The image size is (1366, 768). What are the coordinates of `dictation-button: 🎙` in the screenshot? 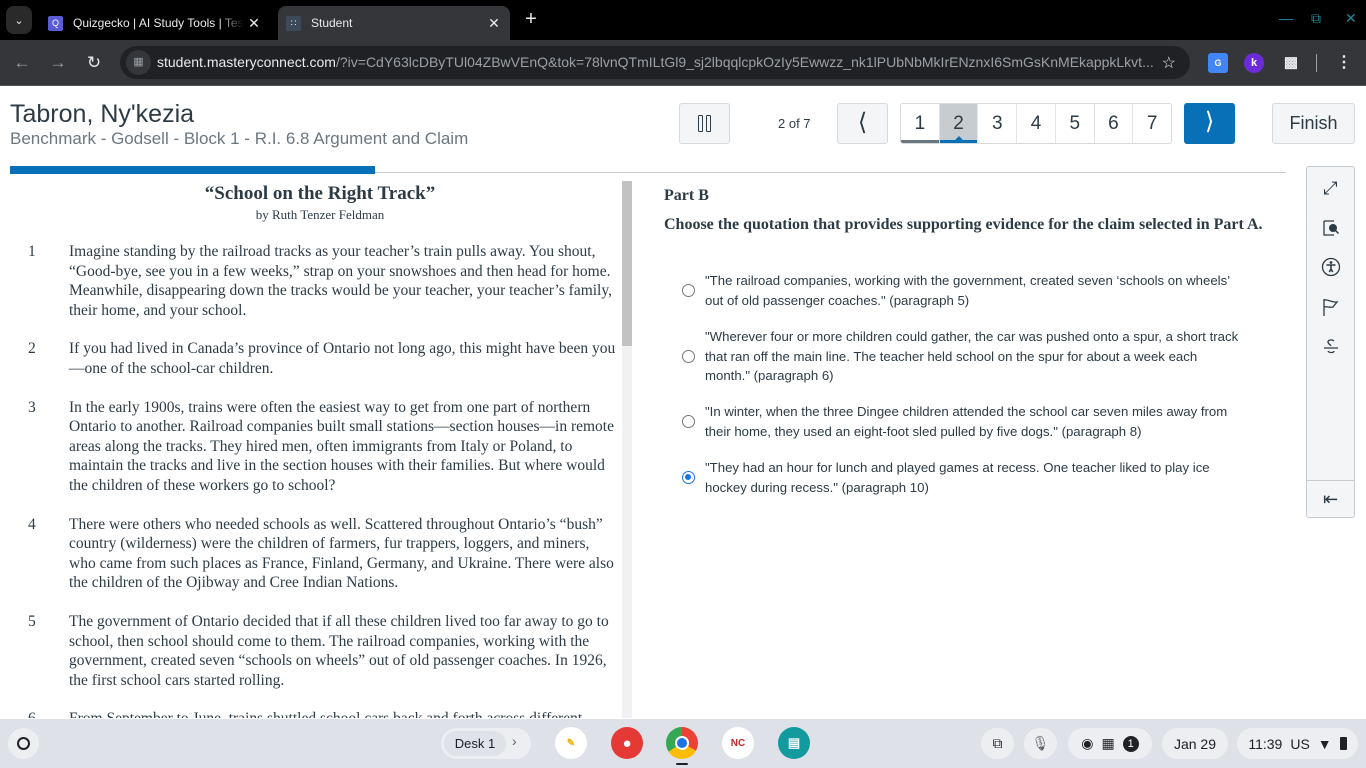 It's located at (1040, 743).